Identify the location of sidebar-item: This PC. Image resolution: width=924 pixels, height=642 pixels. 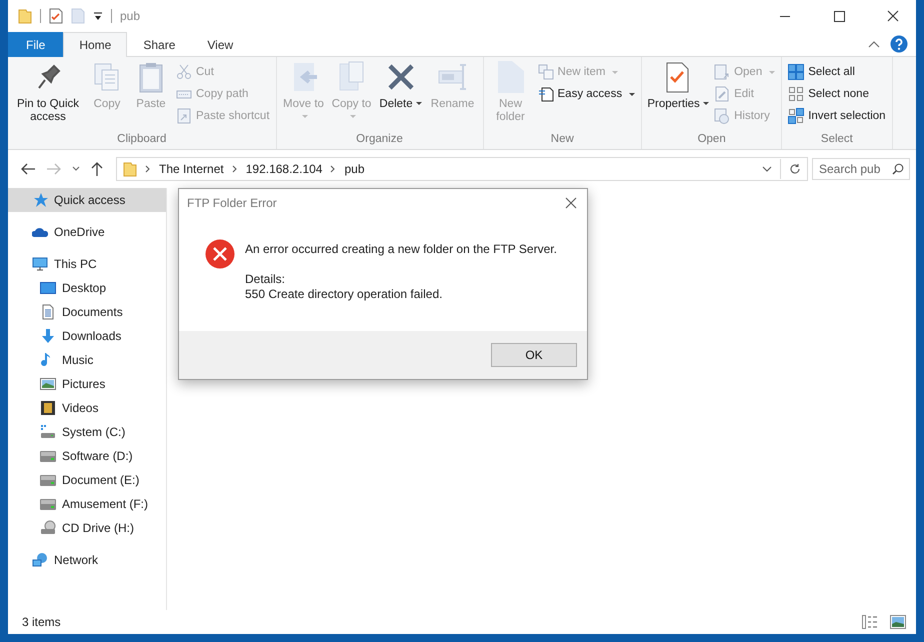
(87, 264).